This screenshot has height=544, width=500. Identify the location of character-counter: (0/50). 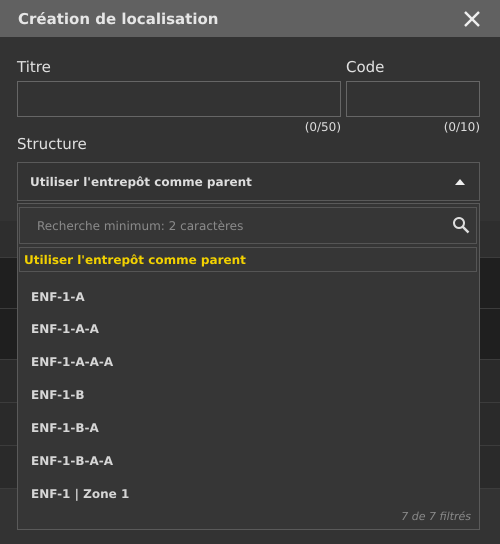
(322, 127).